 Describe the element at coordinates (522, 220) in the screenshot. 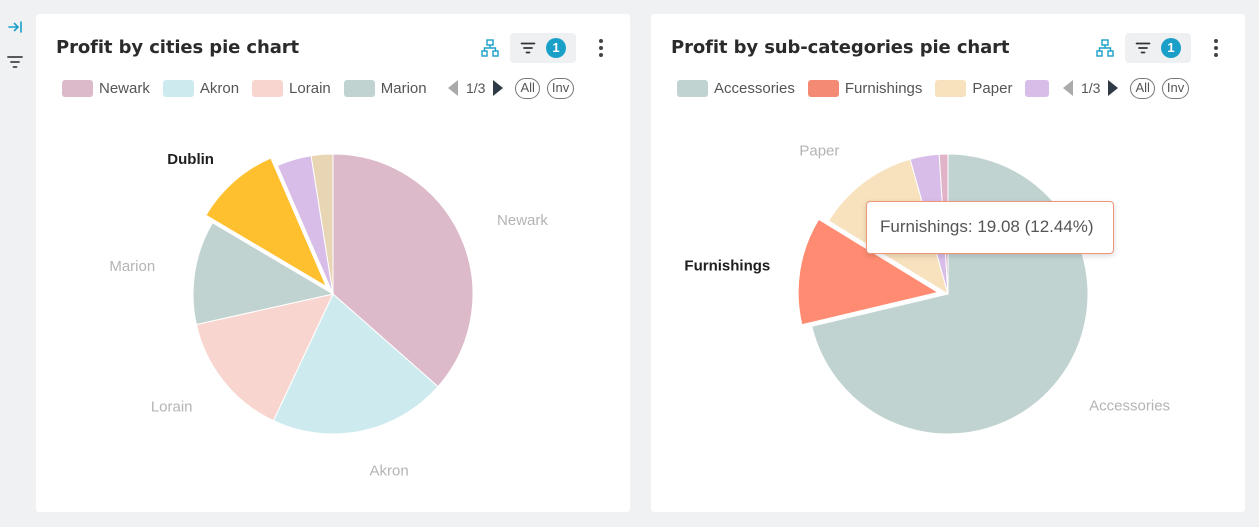

I see `slice-label: Newark` at that location.